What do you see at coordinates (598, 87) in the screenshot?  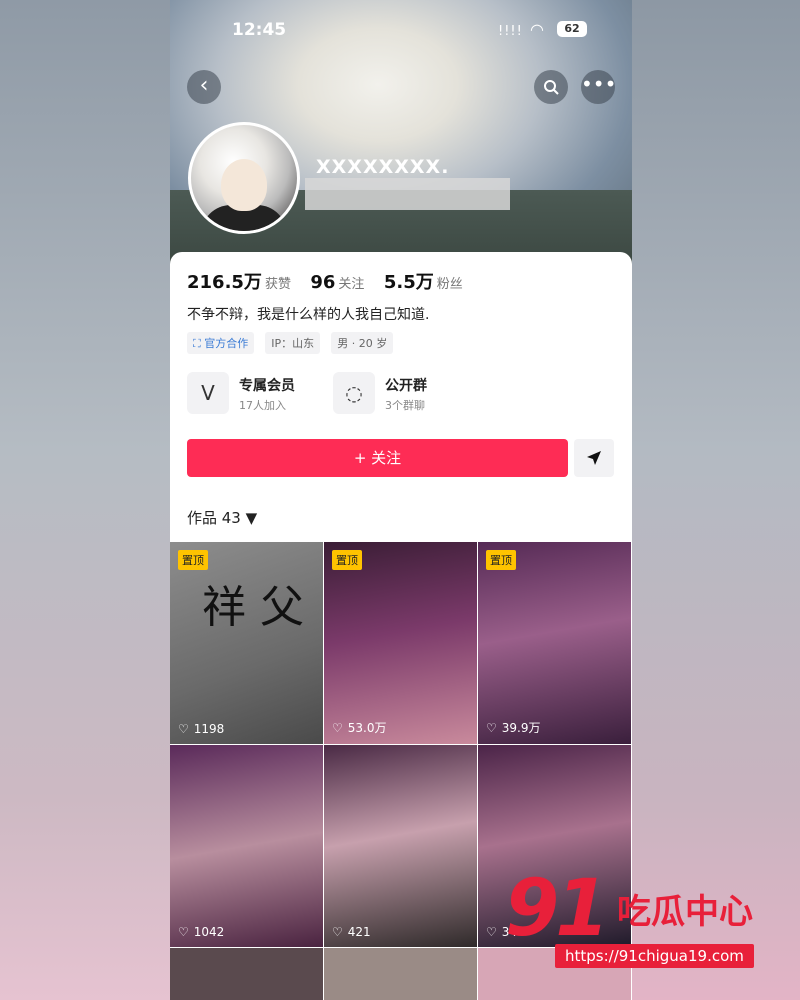 I see `more-button: •••` at bounding box center [598, 87].